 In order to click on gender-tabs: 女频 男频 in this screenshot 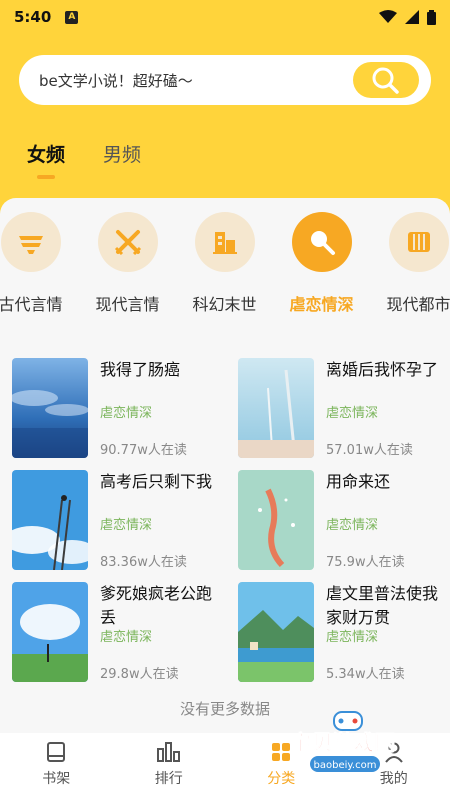, I will do `click(84, 159)`.